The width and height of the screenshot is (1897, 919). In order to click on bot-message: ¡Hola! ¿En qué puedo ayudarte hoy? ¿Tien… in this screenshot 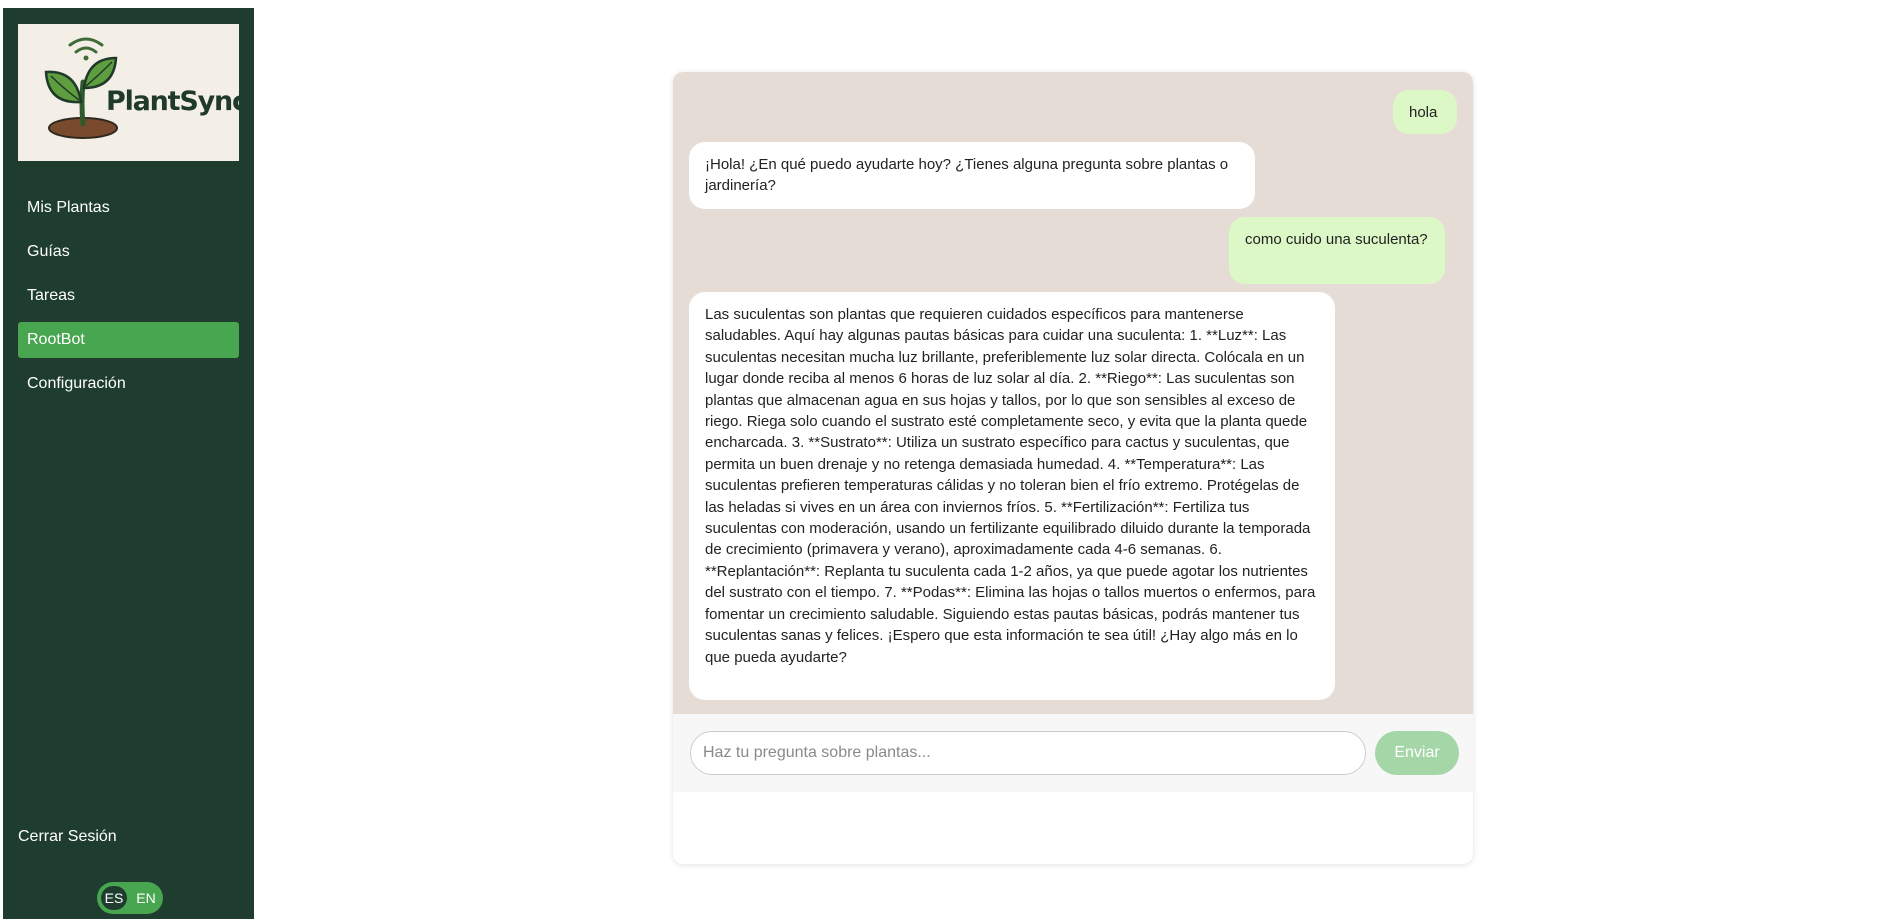, I will do `click(972, 175)`.